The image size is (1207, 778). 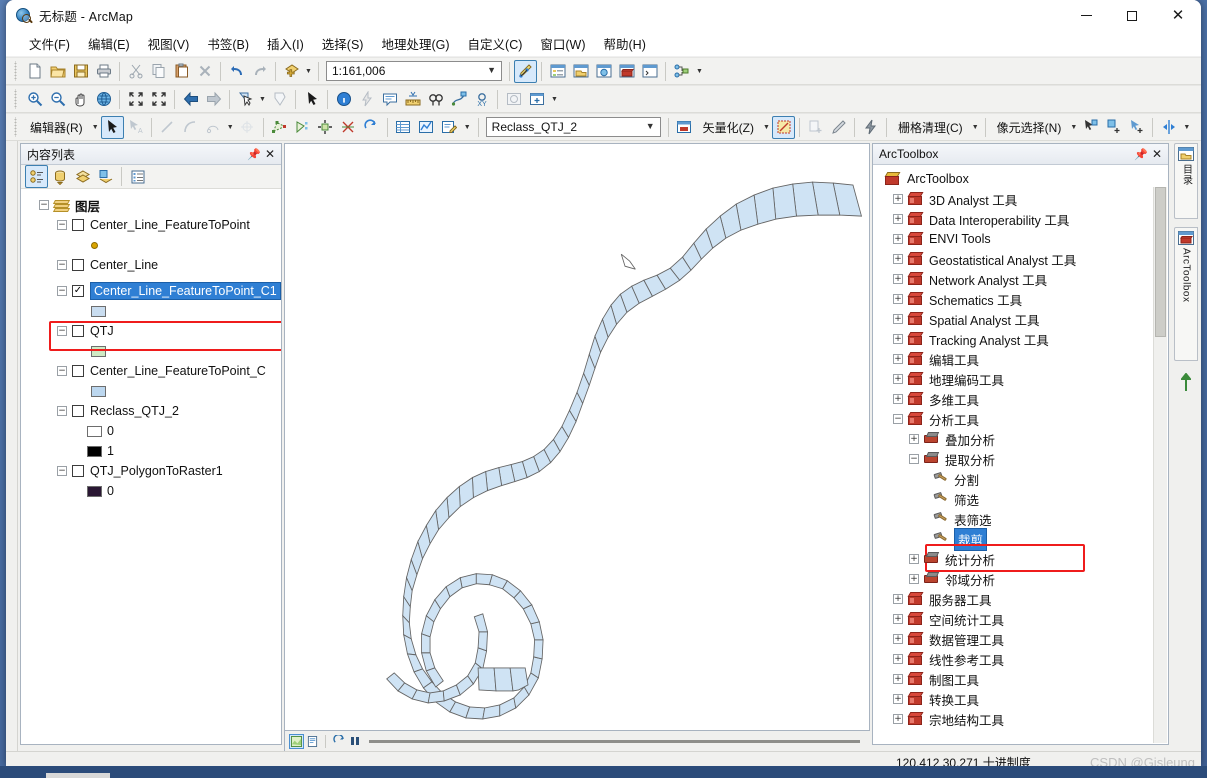 I want to click on toolbox-server: + 服务器工具, so click(x=1021, y=599).